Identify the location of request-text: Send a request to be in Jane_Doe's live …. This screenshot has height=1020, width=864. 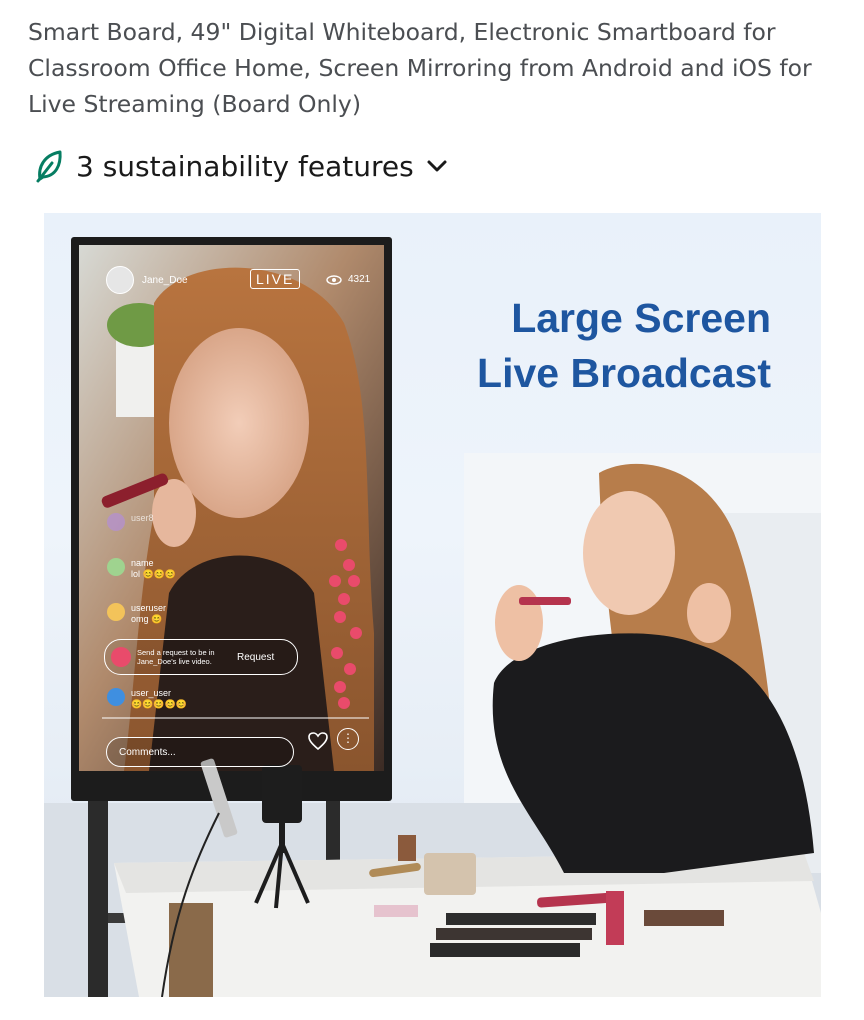
(176, 657).